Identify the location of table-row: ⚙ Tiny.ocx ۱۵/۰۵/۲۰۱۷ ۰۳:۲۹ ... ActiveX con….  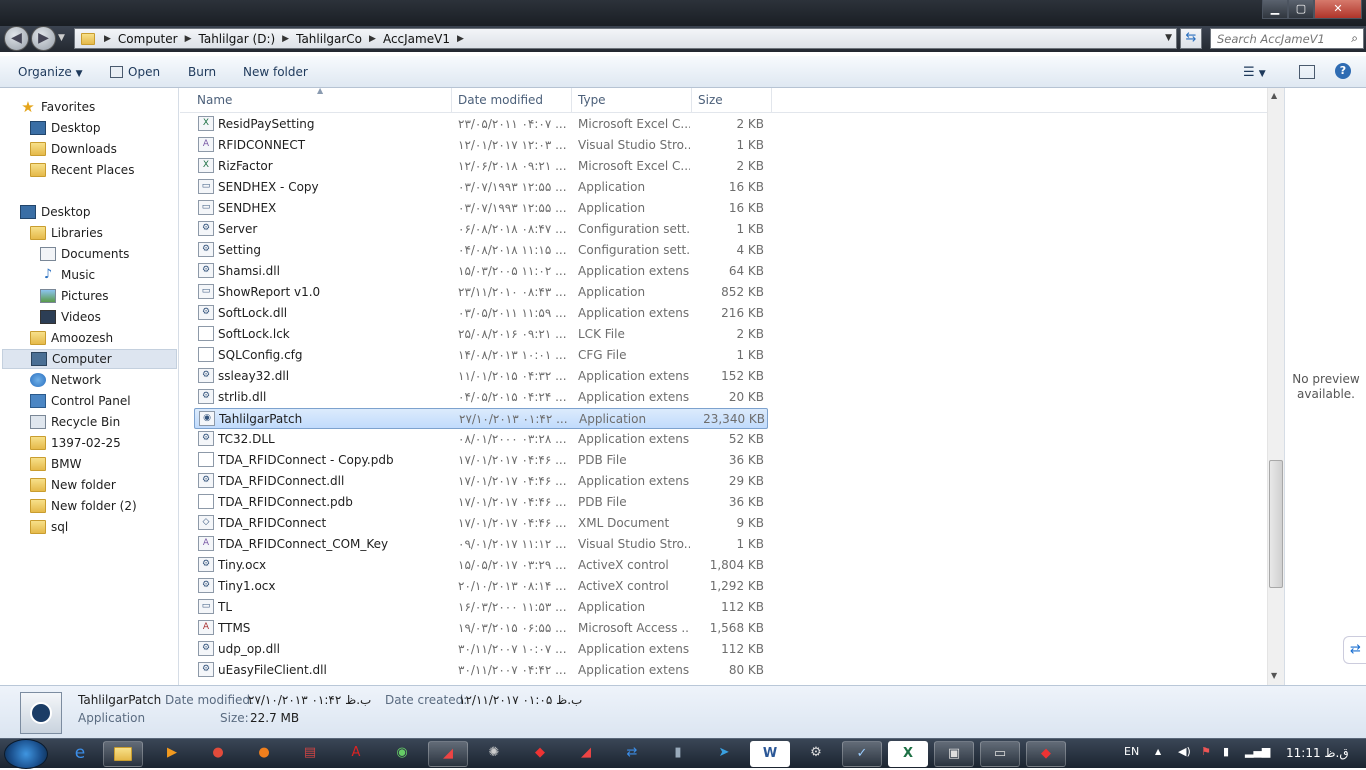
(481, 565).